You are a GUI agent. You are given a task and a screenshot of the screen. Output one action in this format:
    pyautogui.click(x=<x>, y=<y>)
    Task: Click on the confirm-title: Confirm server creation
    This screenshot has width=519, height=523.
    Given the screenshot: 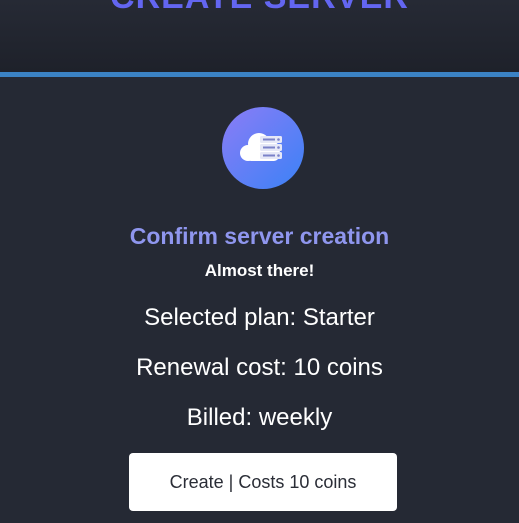 What is the action you would take?
    pyautogui.click(x=259, y=236)
    